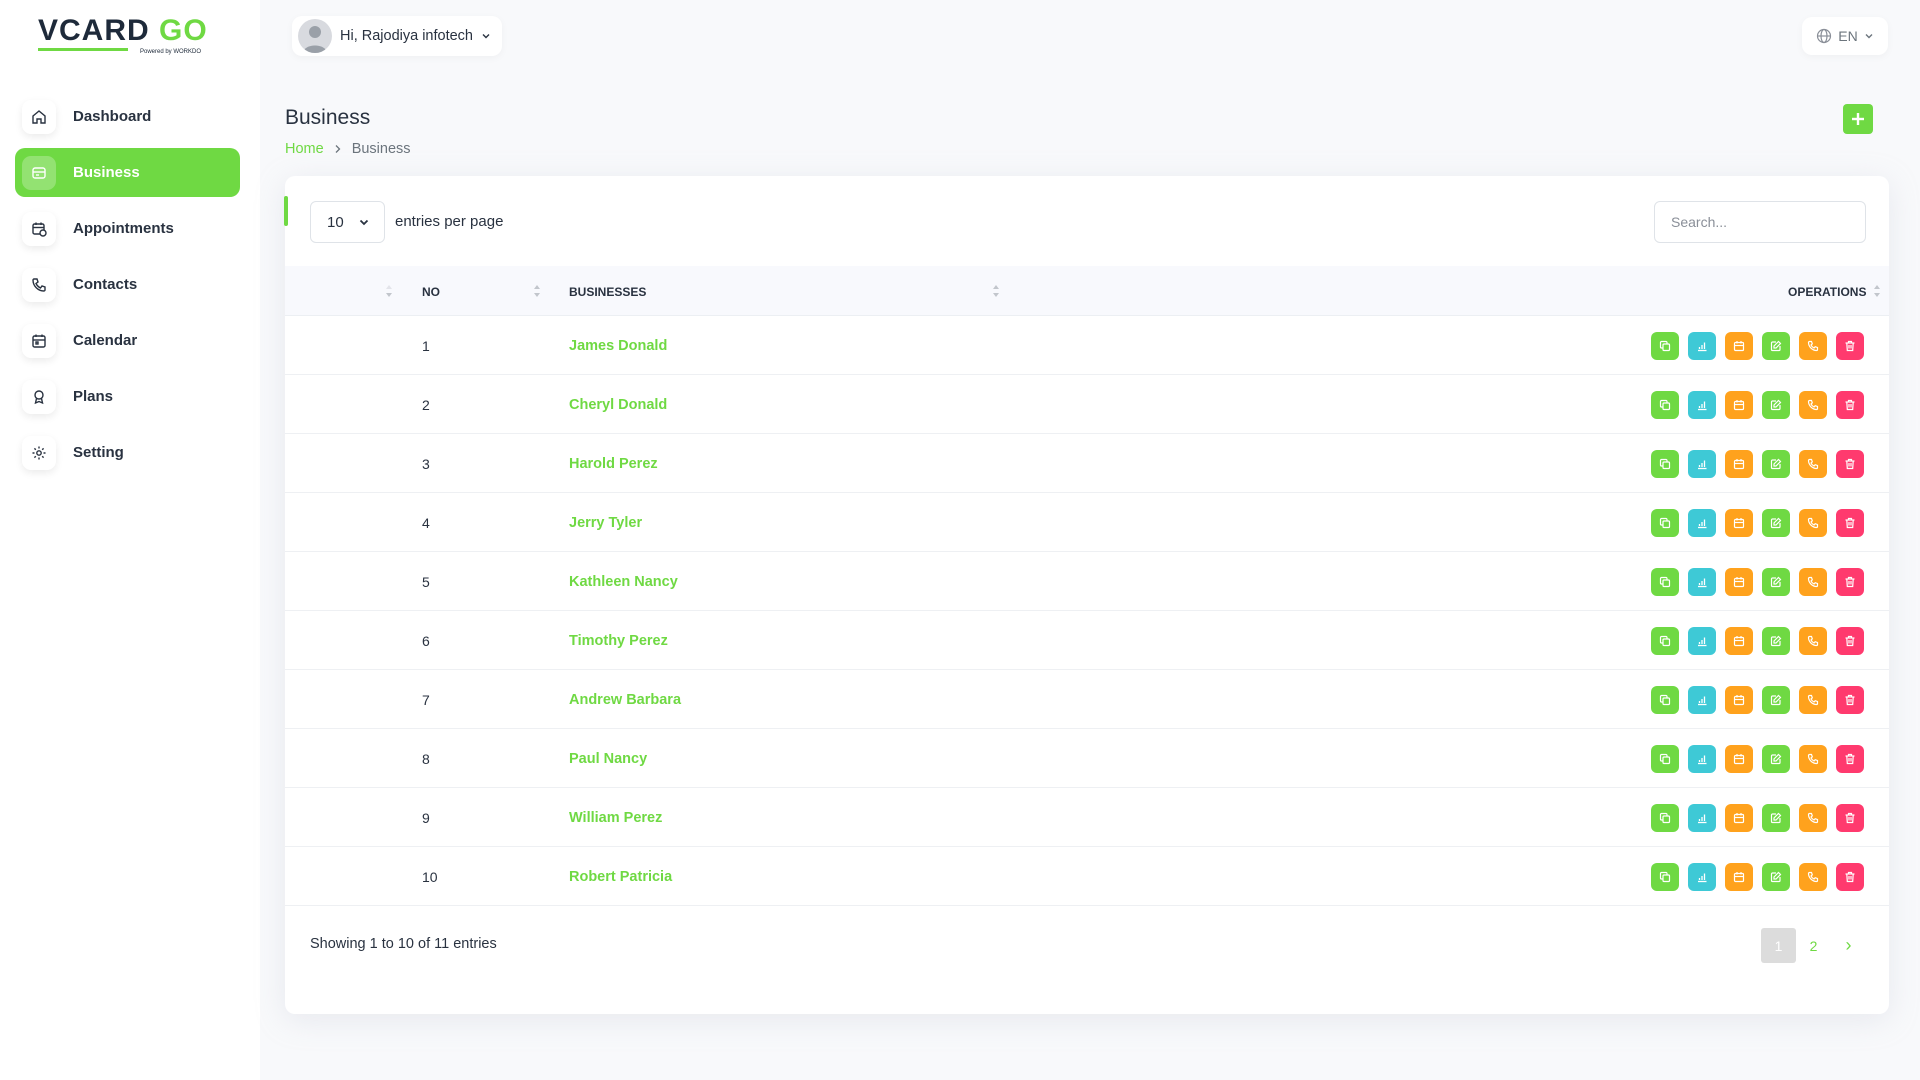 The width and height of the screenshot is (1920, 1080). I want to click on trash-icon, so click(1850, 759).